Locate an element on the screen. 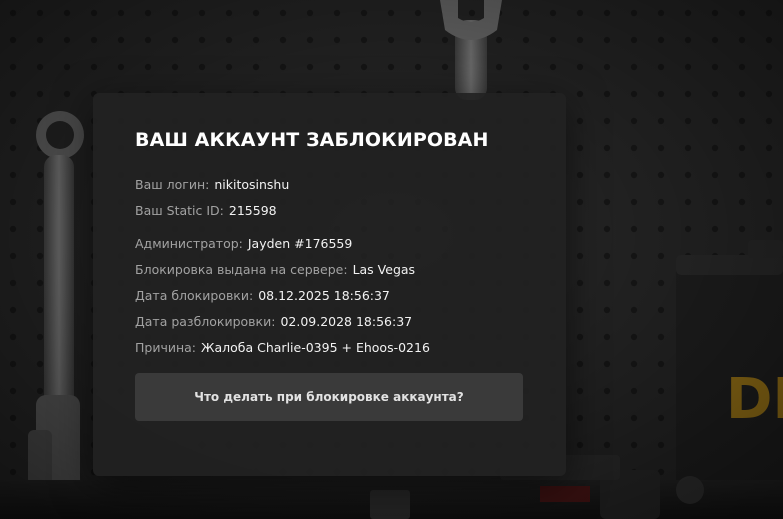 Image resolution: width=783 pixels, height=519 pixels. unban-date-row: Дата разблокировки: 02.09.2028 18:56:37 is located at coordinates (273, 322).